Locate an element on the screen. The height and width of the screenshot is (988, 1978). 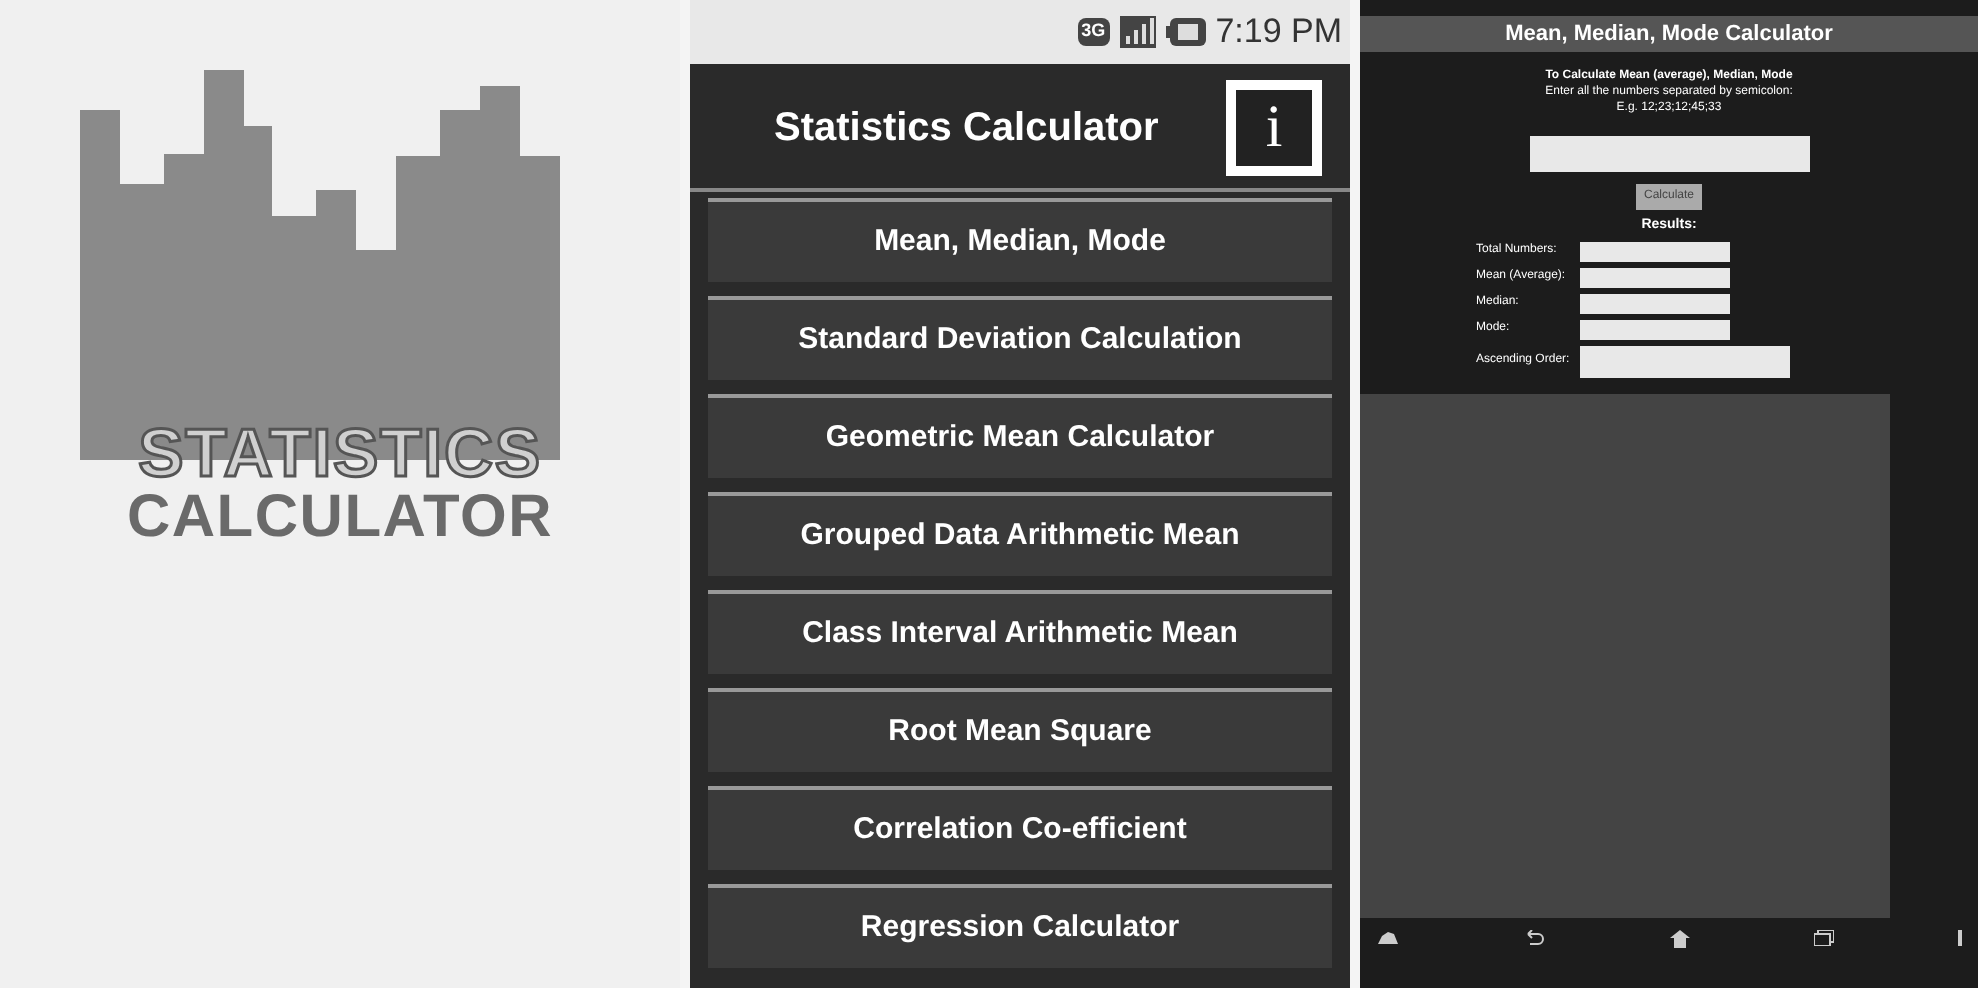
logo-text: CALCULATOR is located at coordinates (340, 518).